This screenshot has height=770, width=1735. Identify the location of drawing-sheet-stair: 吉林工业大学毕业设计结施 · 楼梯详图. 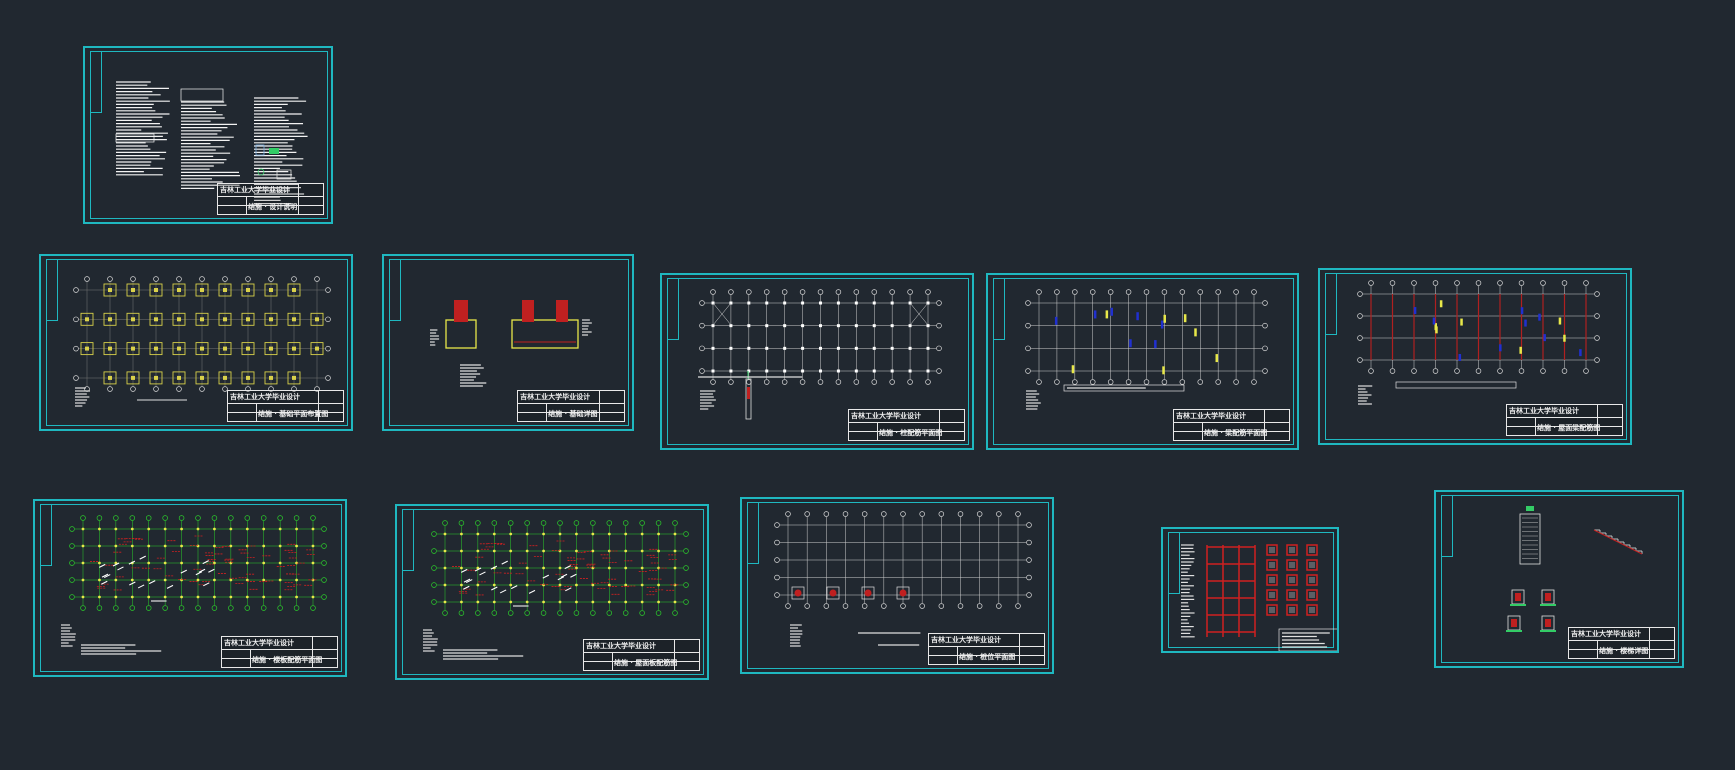
(1559, 579).